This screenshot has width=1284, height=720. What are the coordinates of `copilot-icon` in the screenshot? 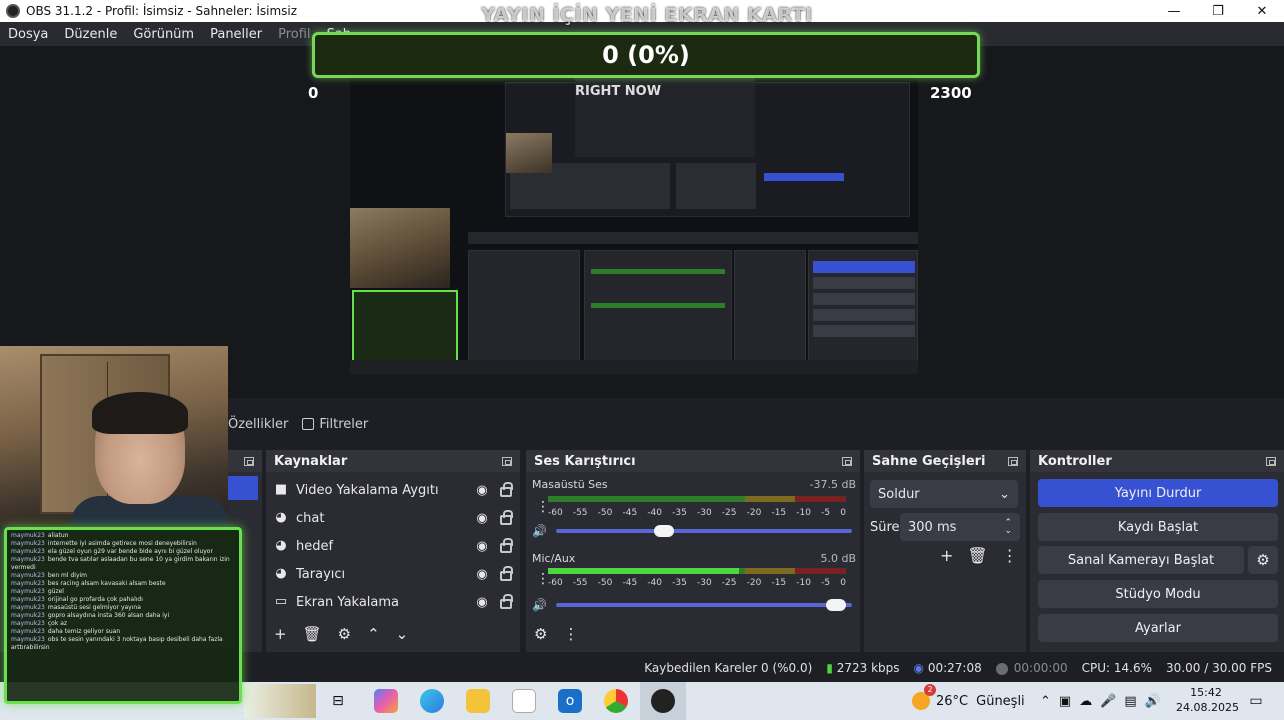 It's located at (386, 701).